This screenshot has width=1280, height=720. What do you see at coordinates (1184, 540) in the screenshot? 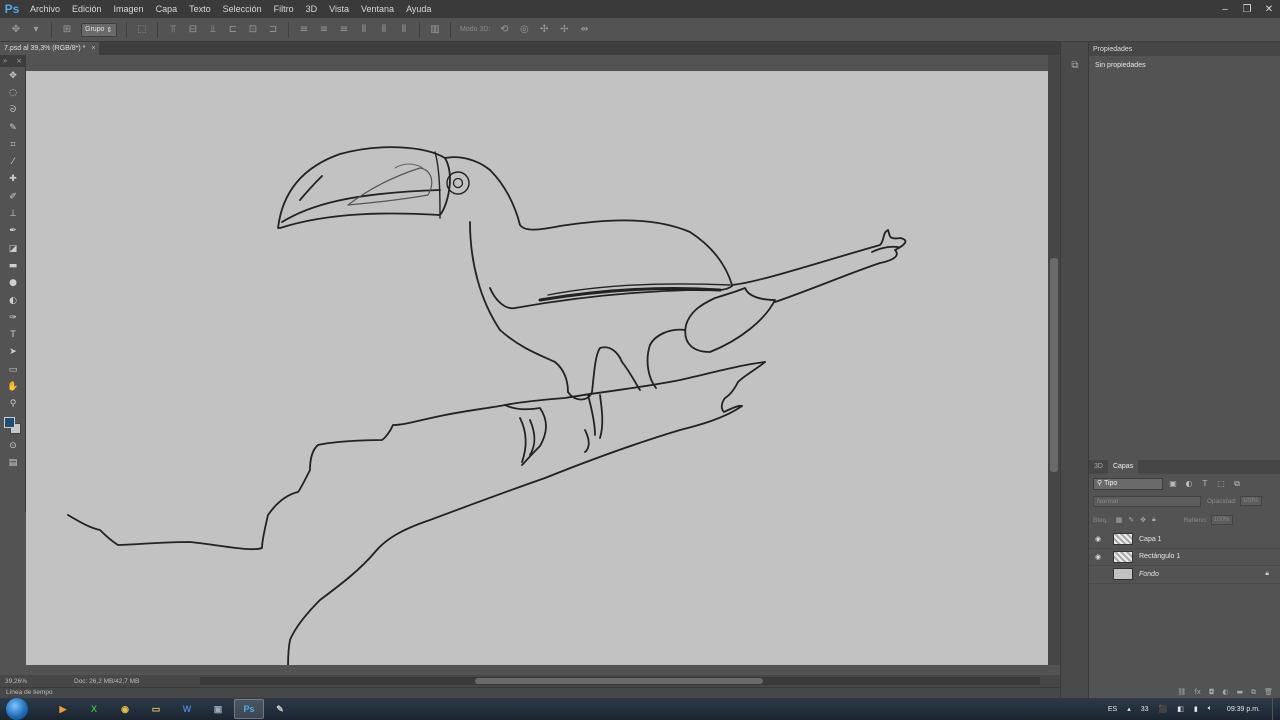
I see `layer-row-capa-1: ◉ Capa 1` at bounding box center [1184, 540].